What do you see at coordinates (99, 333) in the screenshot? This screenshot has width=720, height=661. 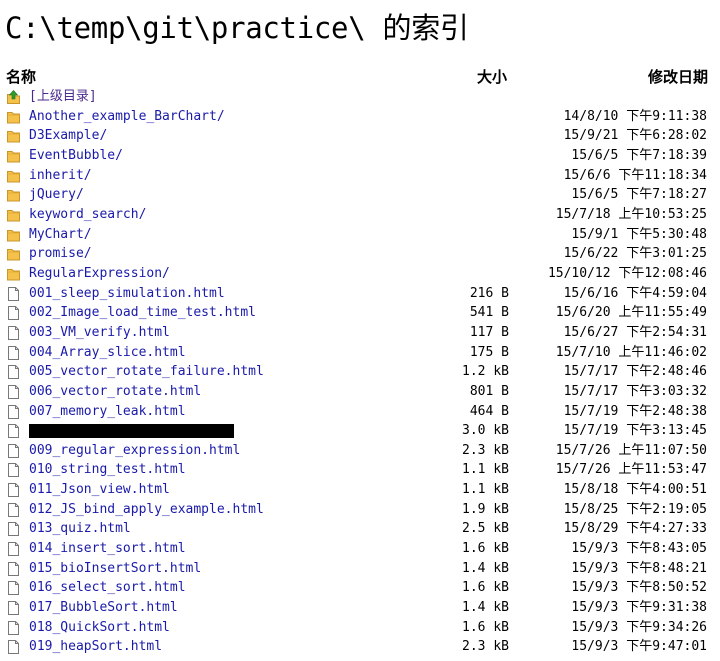 I see `file-link: 003_VM_verify.html` at bounding box center [99, 333].